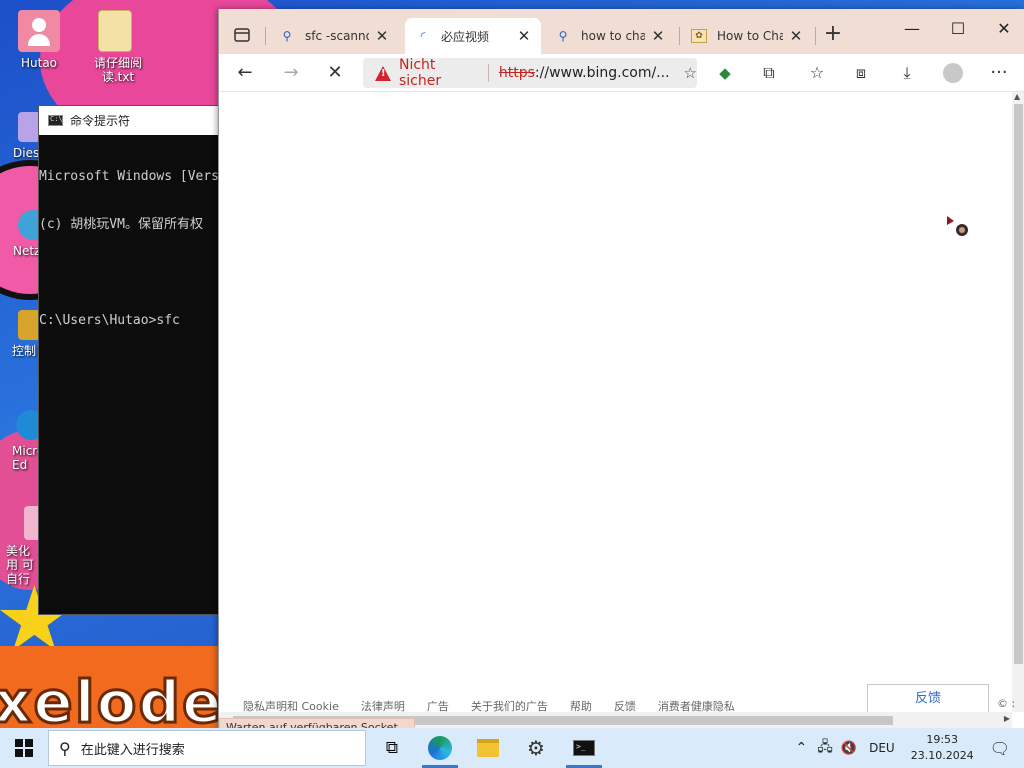 The image size is (1024, 768). I want to click on taskbar-settings: ⚙, so click(536, 748).